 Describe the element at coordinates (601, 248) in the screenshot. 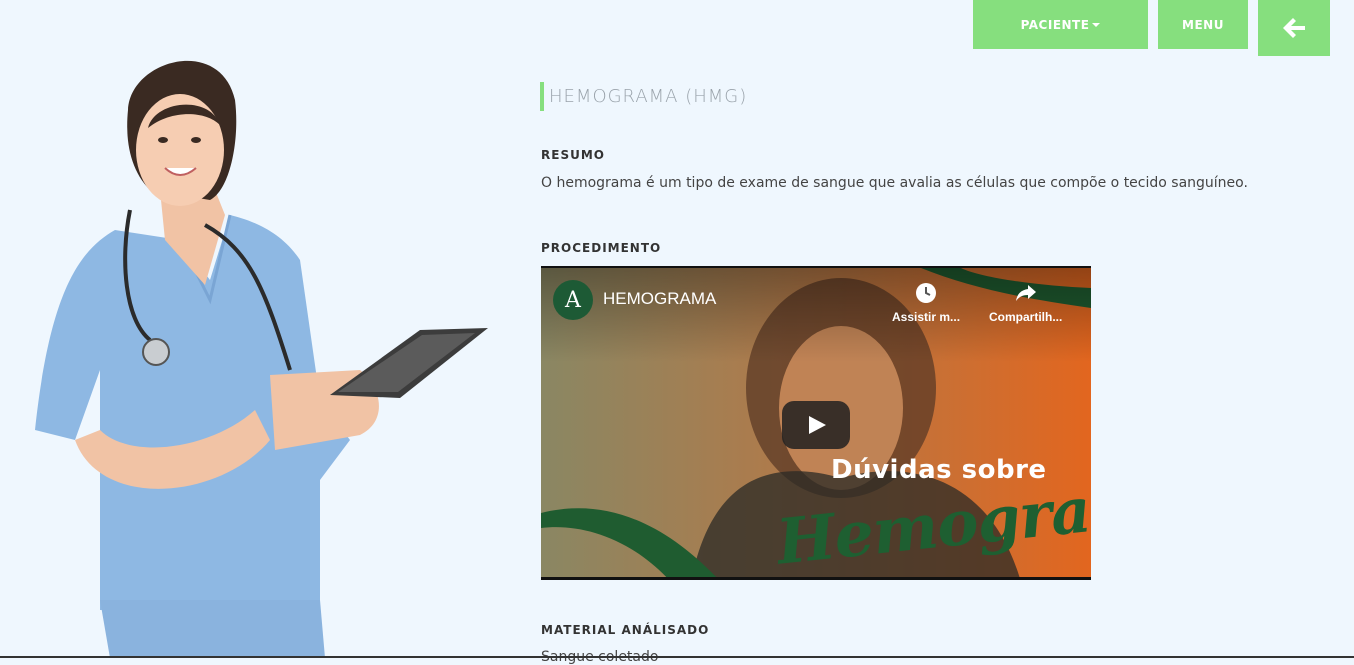

I see `procedimento-heading: PROCEDIMENTO` at that location.